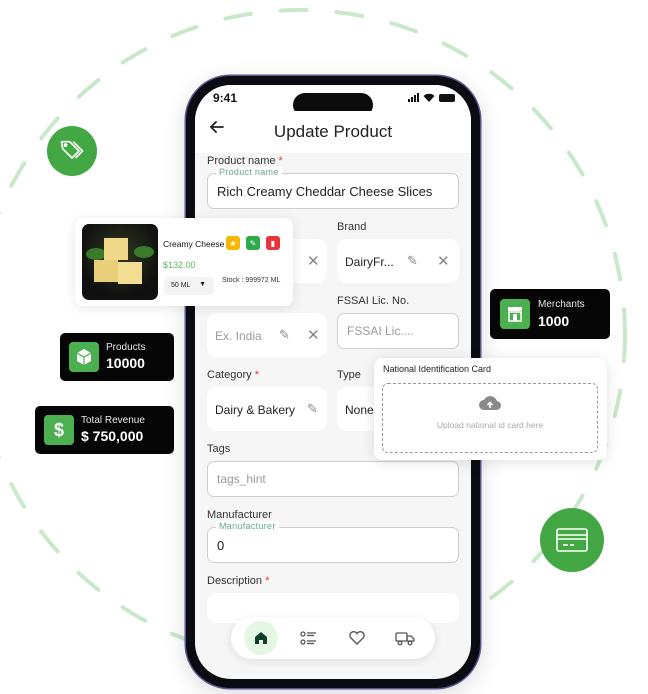 This screenshot has height=694, width=648. What do you see at coordinates (398, 261) in the screenshot?
I see `brand-field: DairyFr... ✎ ✕` at bounding box center [398, 261].